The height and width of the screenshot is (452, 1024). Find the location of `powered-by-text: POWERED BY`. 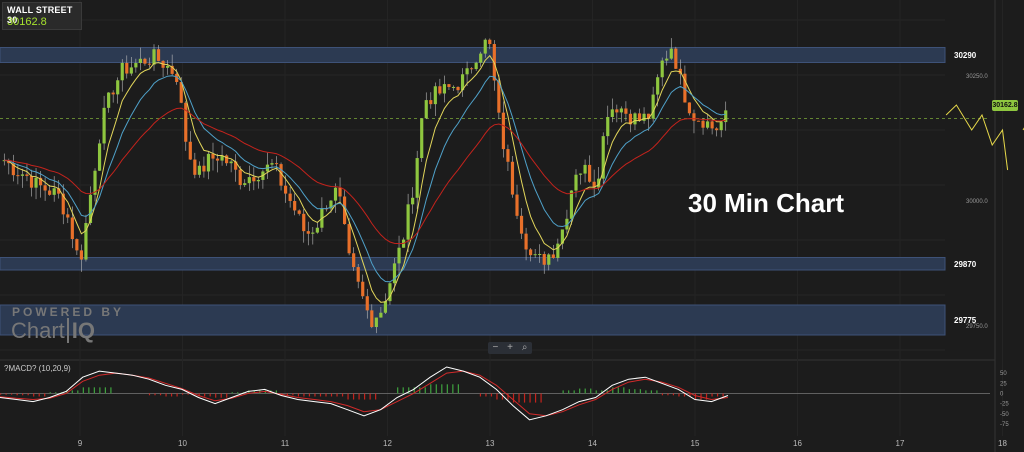

powered-by-text: POWERED BY is located at coordinates (68, 312).